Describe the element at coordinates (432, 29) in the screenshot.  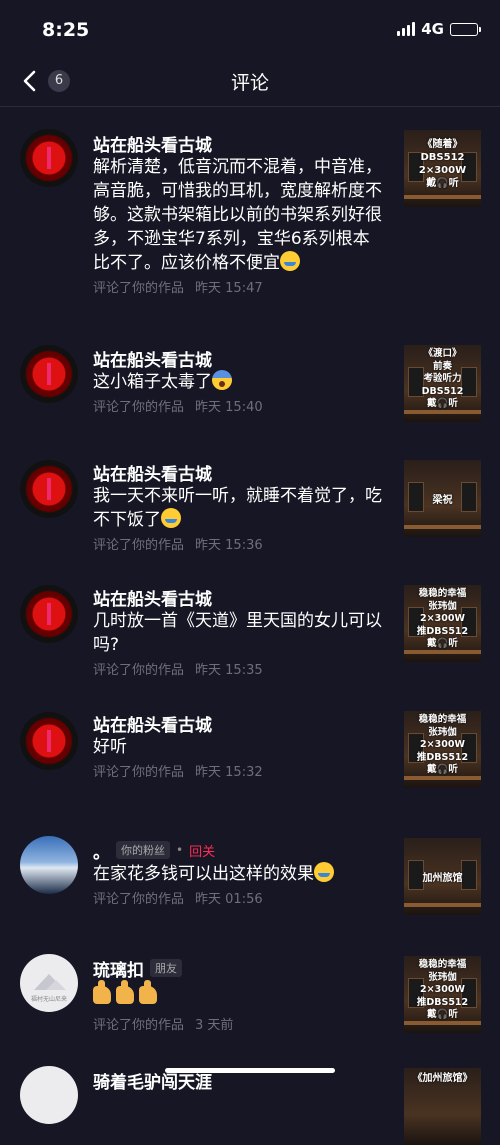
I see `network-label: 4G` at that location.